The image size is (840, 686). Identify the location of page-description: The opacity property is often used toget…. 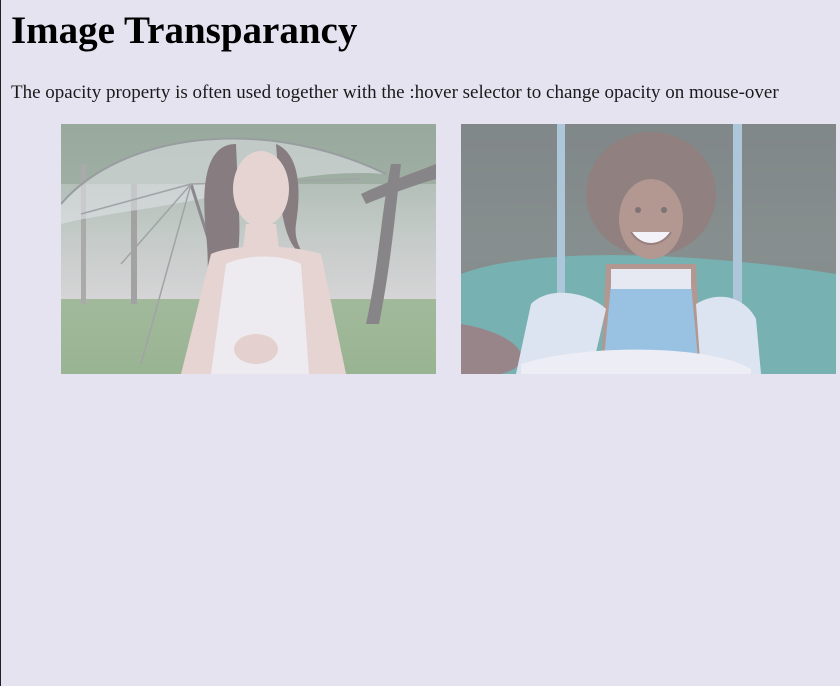
(395, 92).